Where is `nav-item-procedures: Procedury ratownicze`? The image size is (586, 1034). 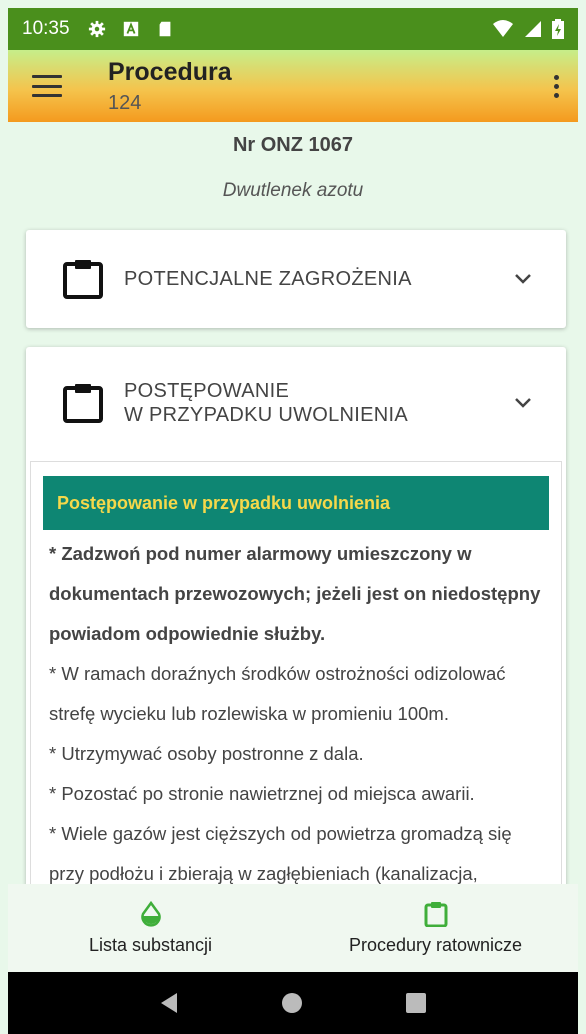 nav-item-procedures: Procedury ratownicze is located at coordinates (435, 928).